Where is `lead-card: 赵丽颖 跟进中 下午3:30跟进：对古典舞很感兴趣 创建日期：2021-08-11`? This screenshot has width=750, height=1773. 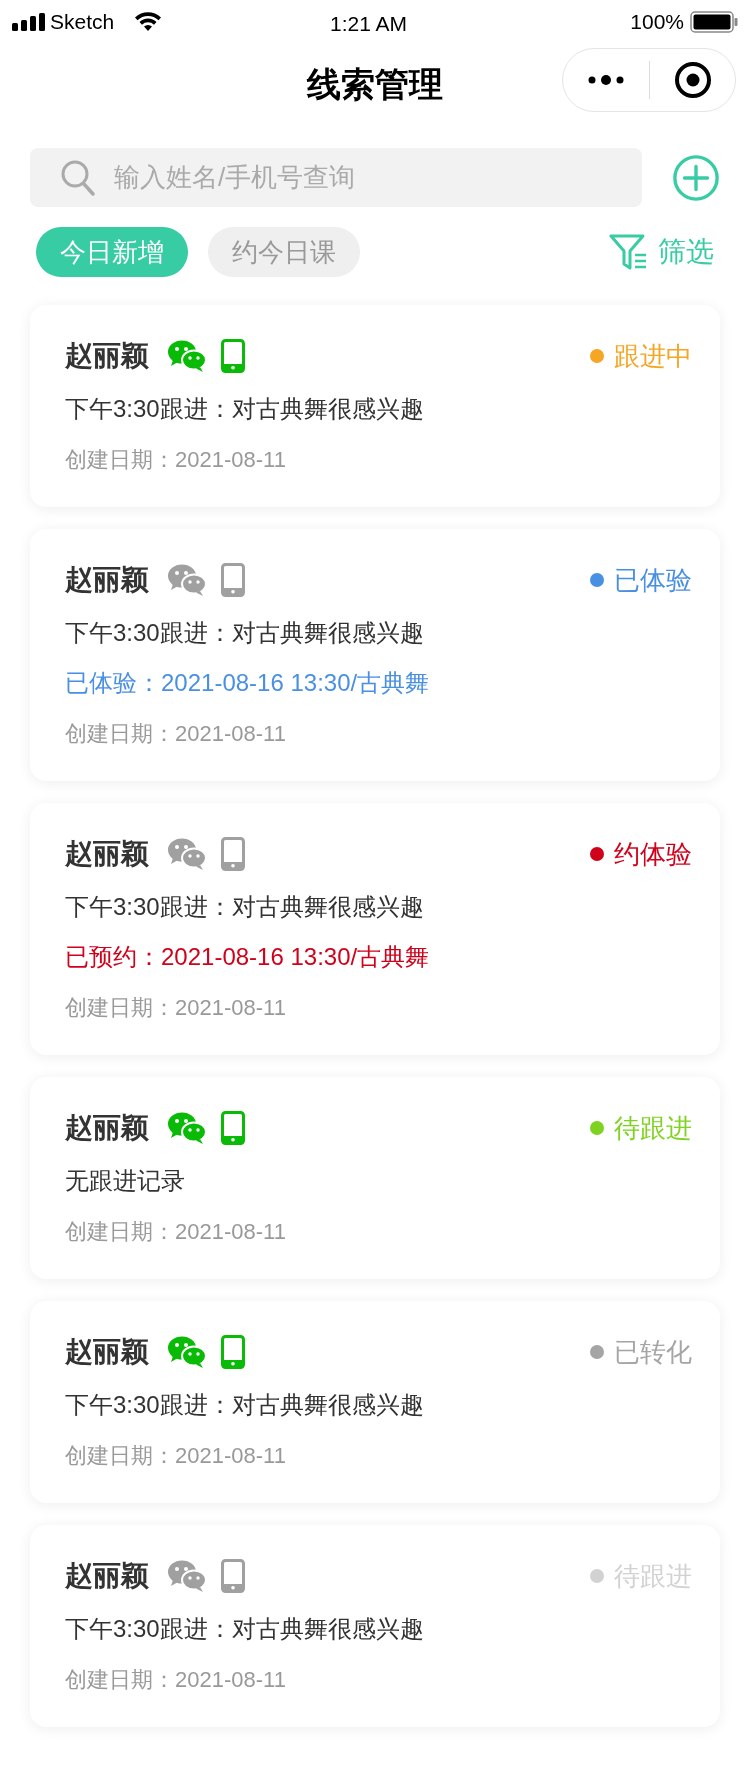
lead-card: 赵丽颖 跟进中 下午3:30跟进：对古典舞很感兴趣 创建日期：2021-08-11 is located at coordinates (375, 406).